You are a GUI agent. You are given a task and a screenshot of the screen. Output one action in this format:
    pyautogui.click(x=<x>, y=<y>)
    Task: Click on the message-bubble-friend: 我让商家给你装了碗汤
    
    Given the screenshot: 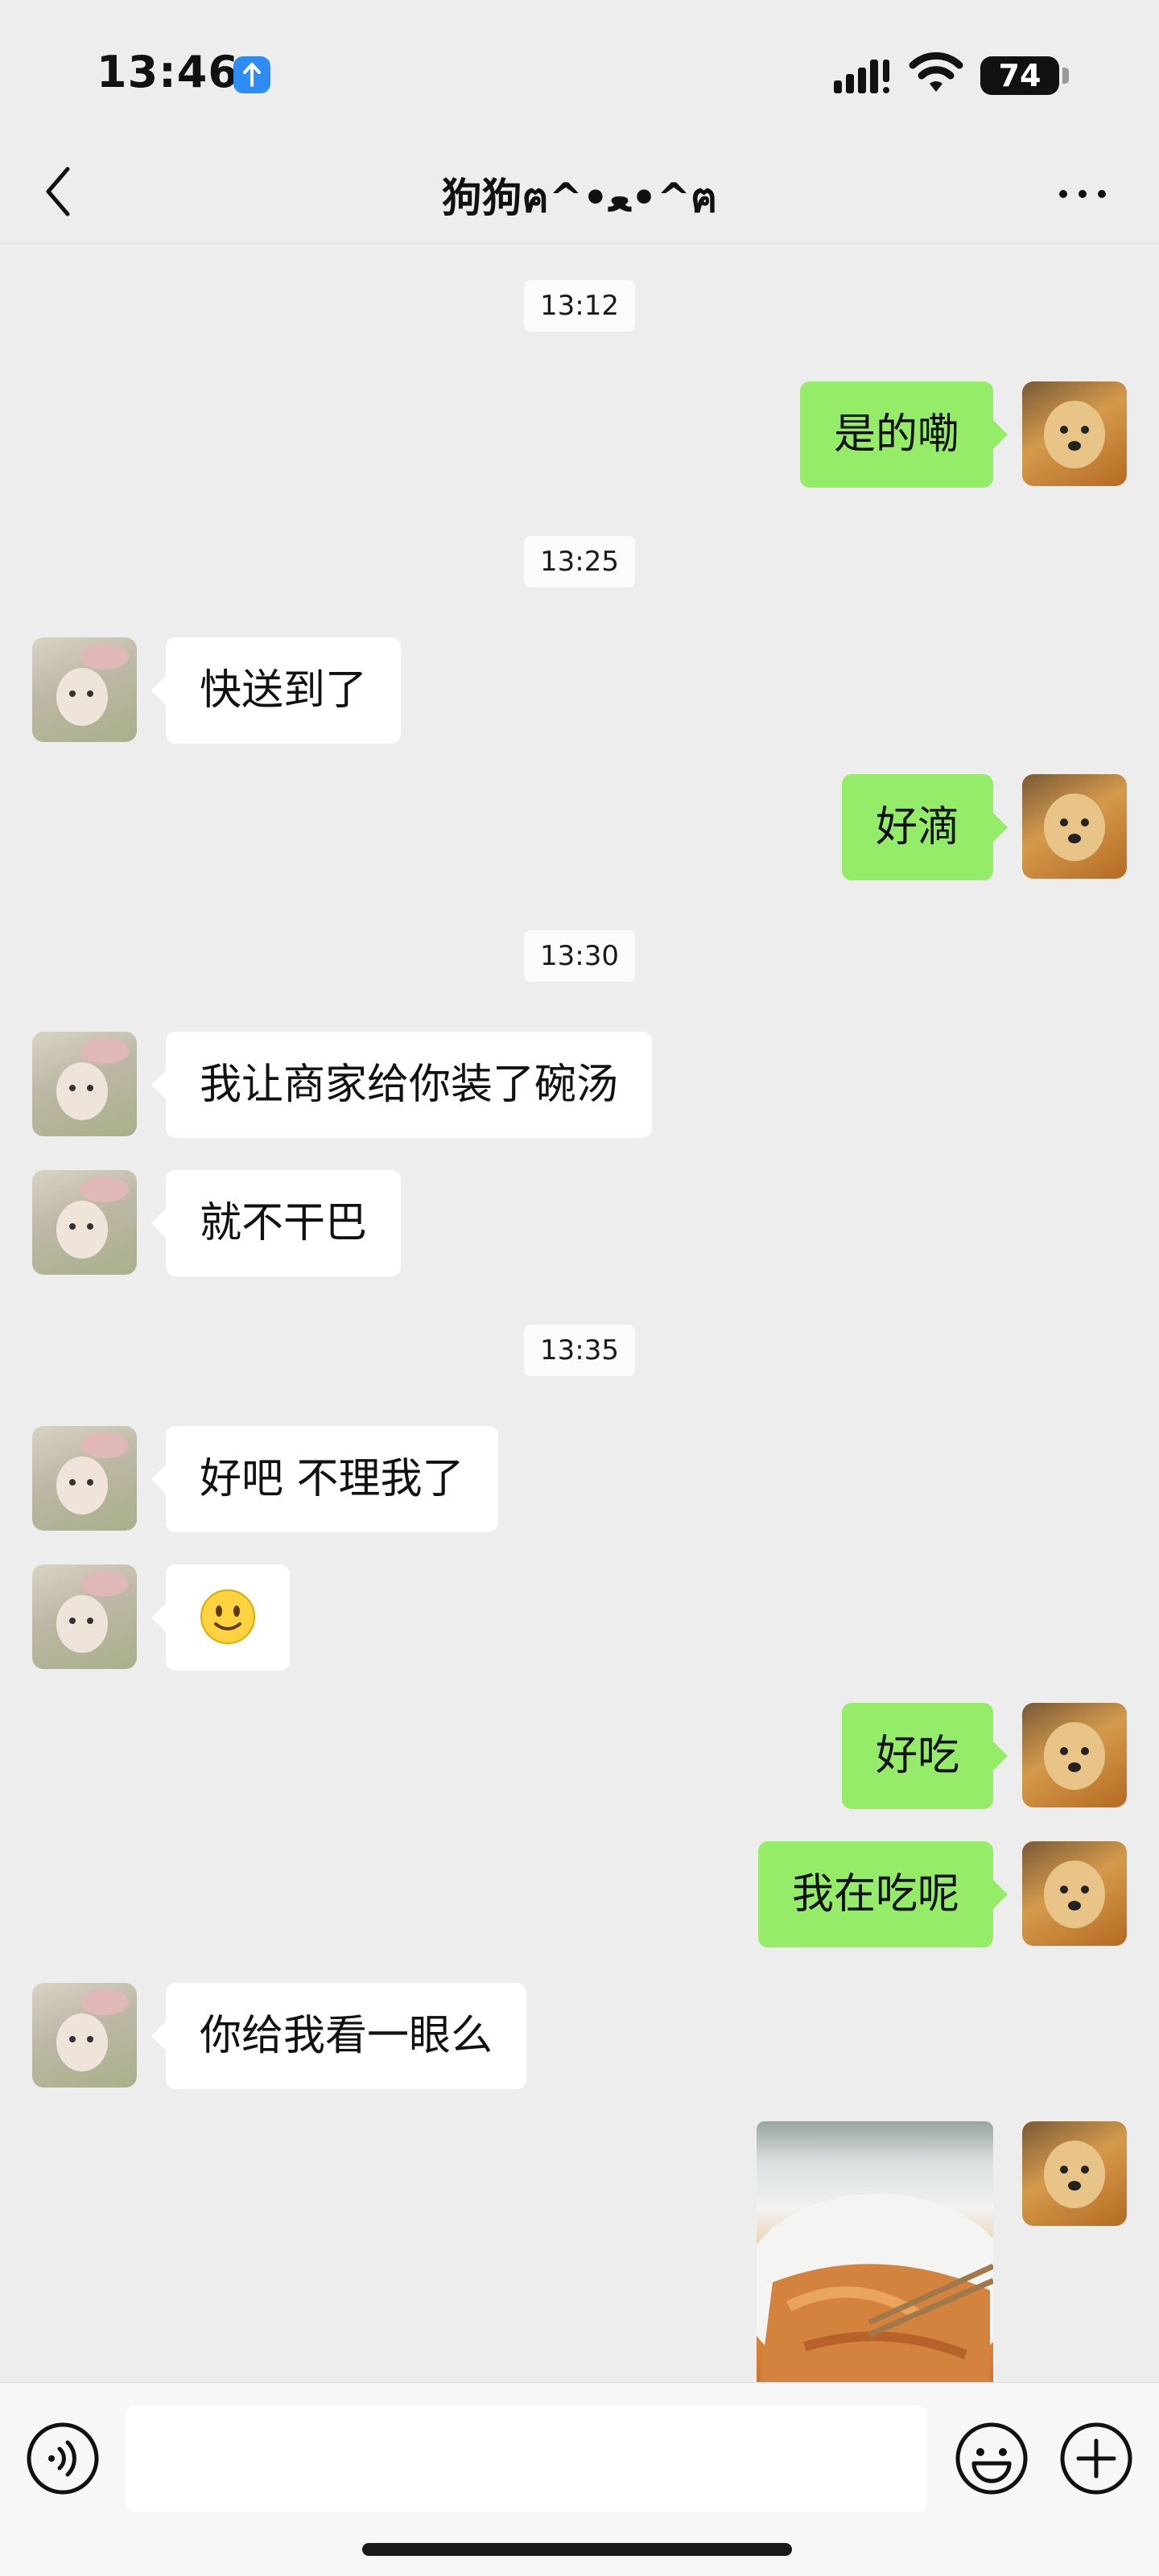 What is the action you would take?
    pyautogui.click(x=402, y=1085)
    